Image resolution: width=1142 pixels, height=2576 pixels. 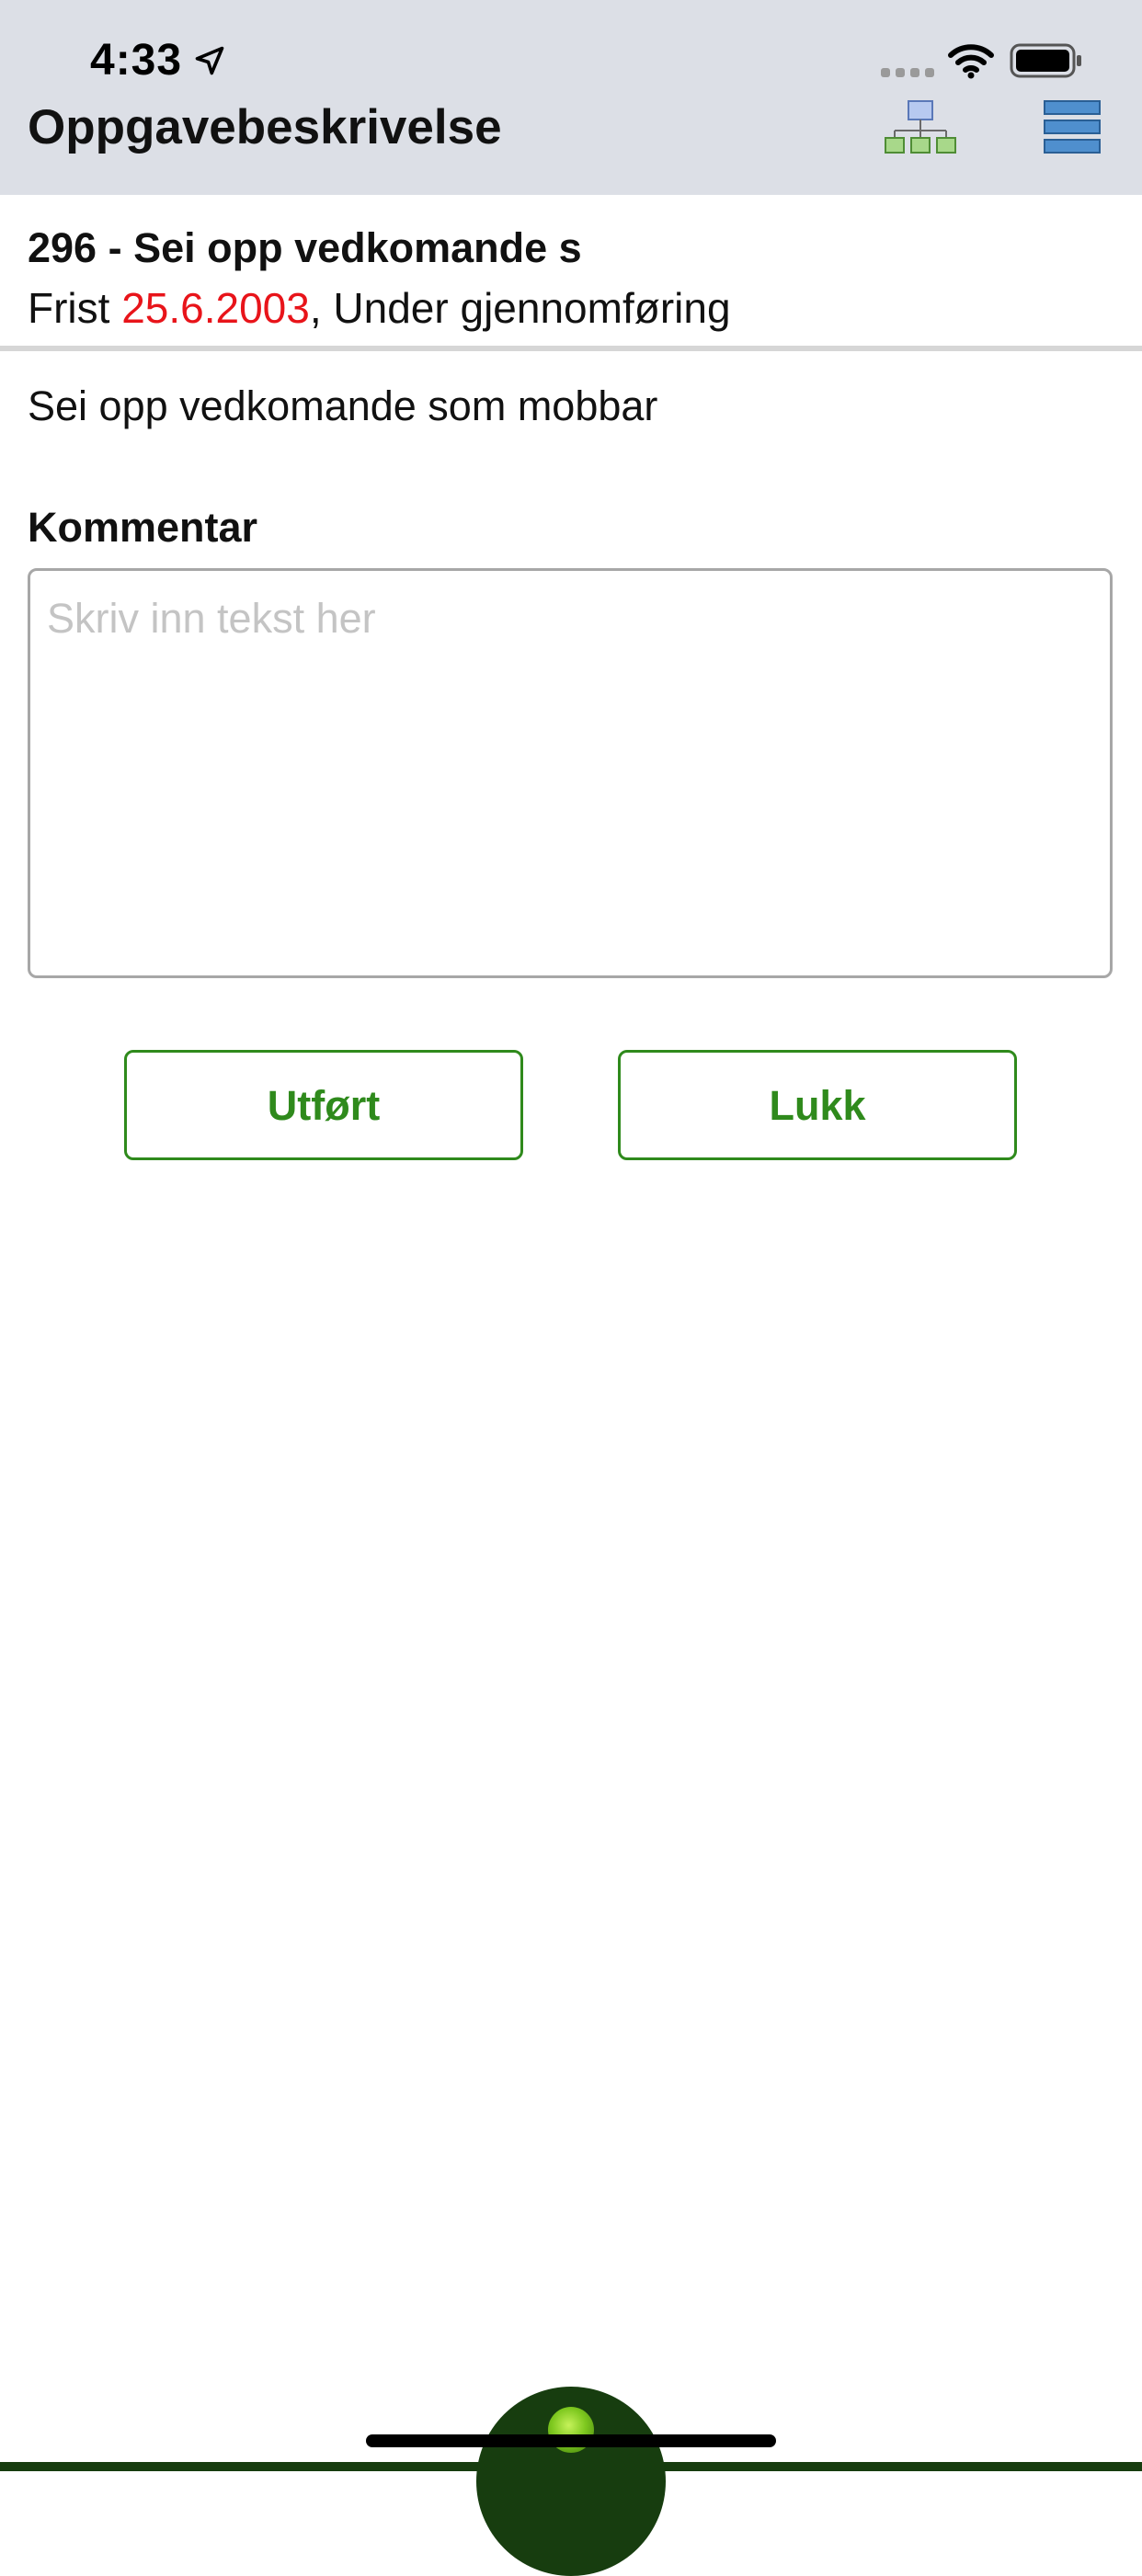 I want to click on task-description: Sei opp vedkomande som mobbar, so click(x=343, y=405).